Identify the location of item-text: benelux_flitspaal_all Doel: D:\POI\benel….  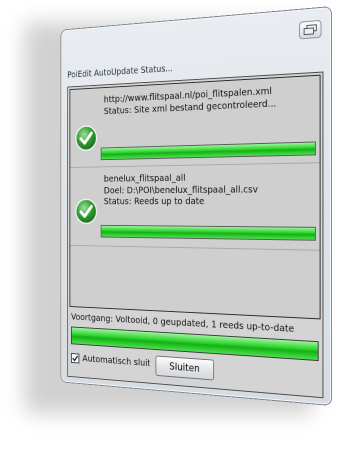
(210, 189).